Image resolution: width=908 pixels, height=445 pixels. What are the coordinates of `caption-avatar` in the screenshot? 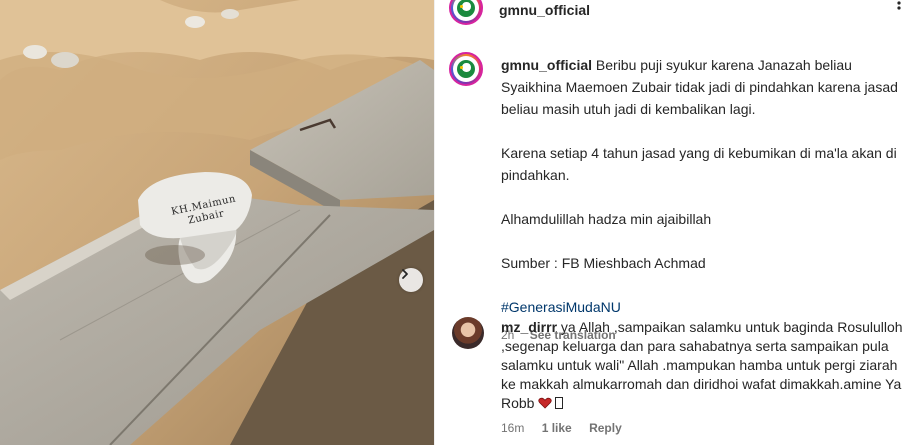 It's located at (466, 69).